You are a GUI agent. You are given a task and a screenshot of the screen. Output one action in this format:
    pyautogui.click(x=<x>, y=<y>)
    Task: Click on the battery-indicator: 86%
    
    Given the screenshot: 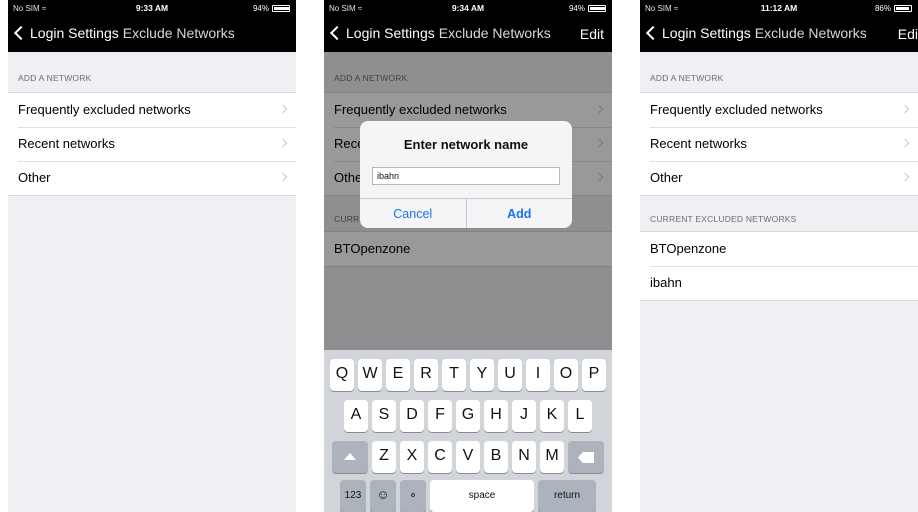 What is the action you would take?
    pyautogui.click(x=893, y=8)
    